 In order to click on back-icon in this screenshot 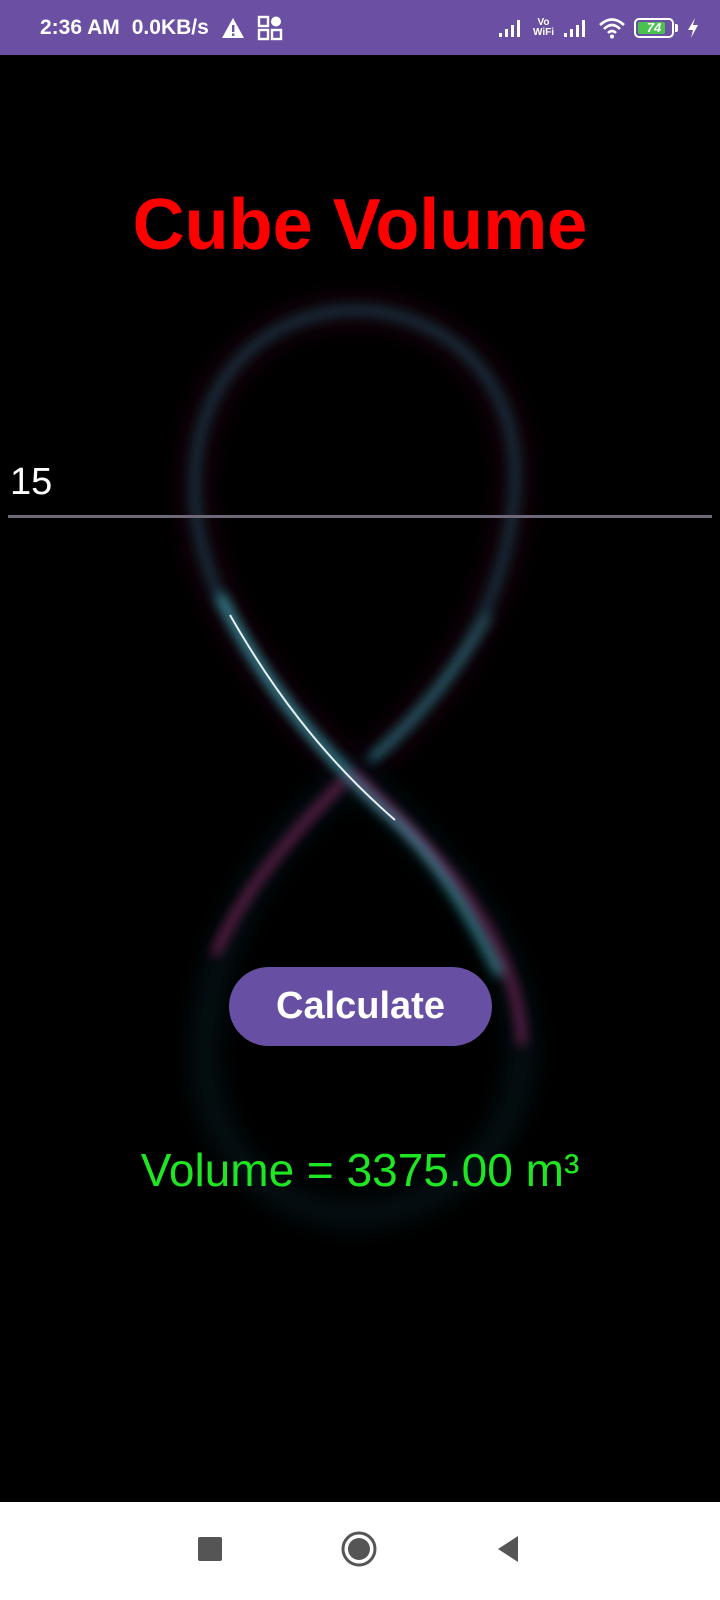, I will do `click(508, 1551)`.